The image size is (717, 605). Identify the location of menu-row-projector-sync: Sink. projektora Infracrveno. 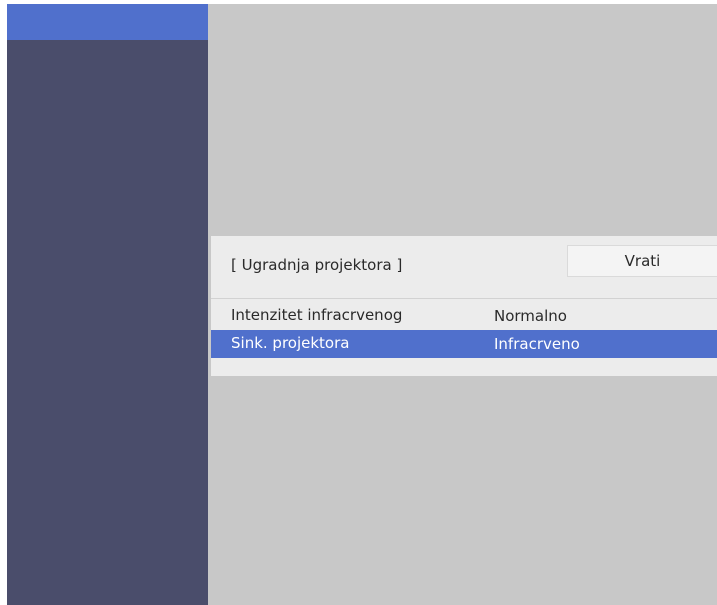
(464, 344).